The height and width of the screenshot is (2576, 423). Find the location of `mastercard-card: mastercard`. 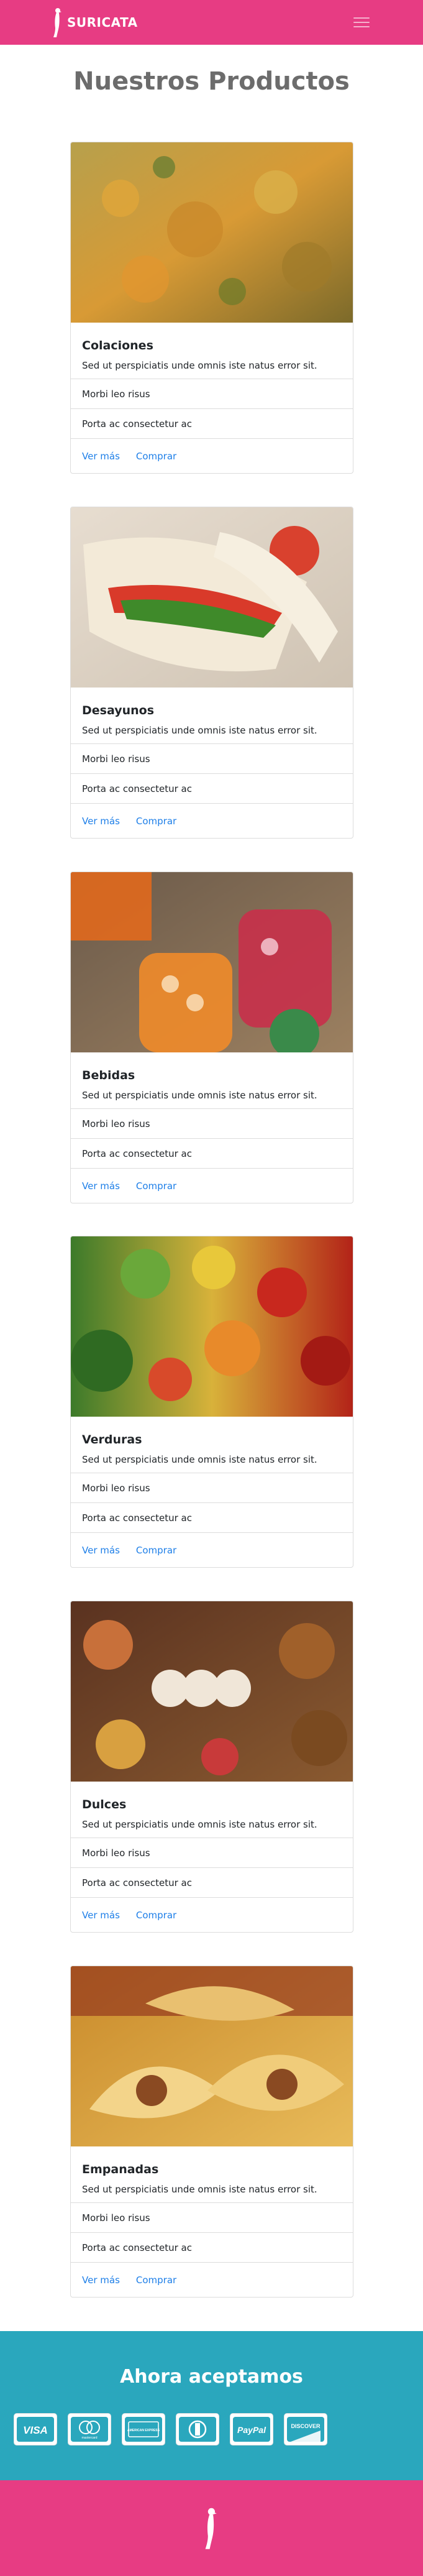

mastercard-card: mastercard is located at coordinates (90, 2429).